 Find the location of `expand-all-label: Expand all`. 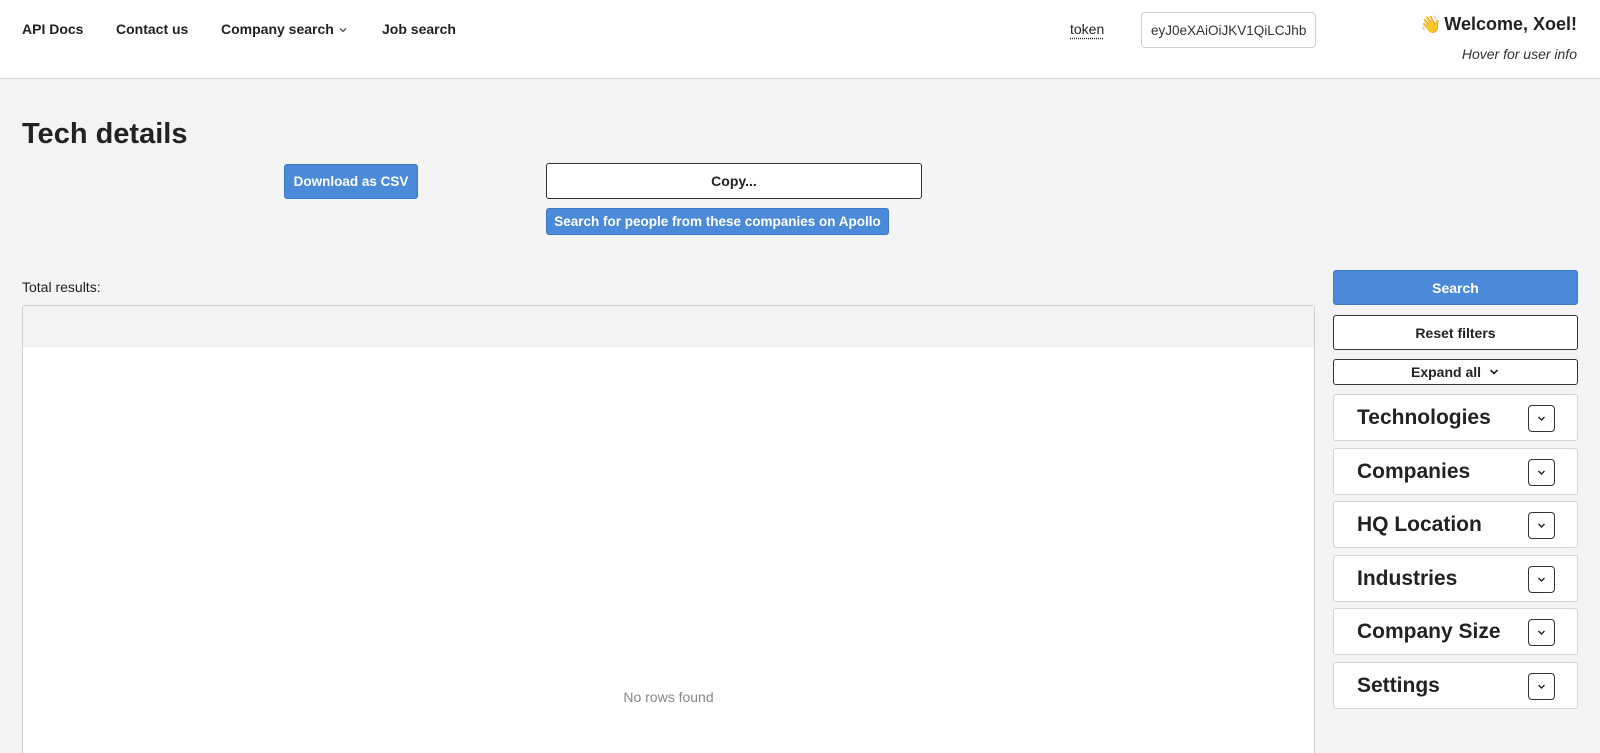

expand-all-label: Expand all is located at coordinates (1446, 372).